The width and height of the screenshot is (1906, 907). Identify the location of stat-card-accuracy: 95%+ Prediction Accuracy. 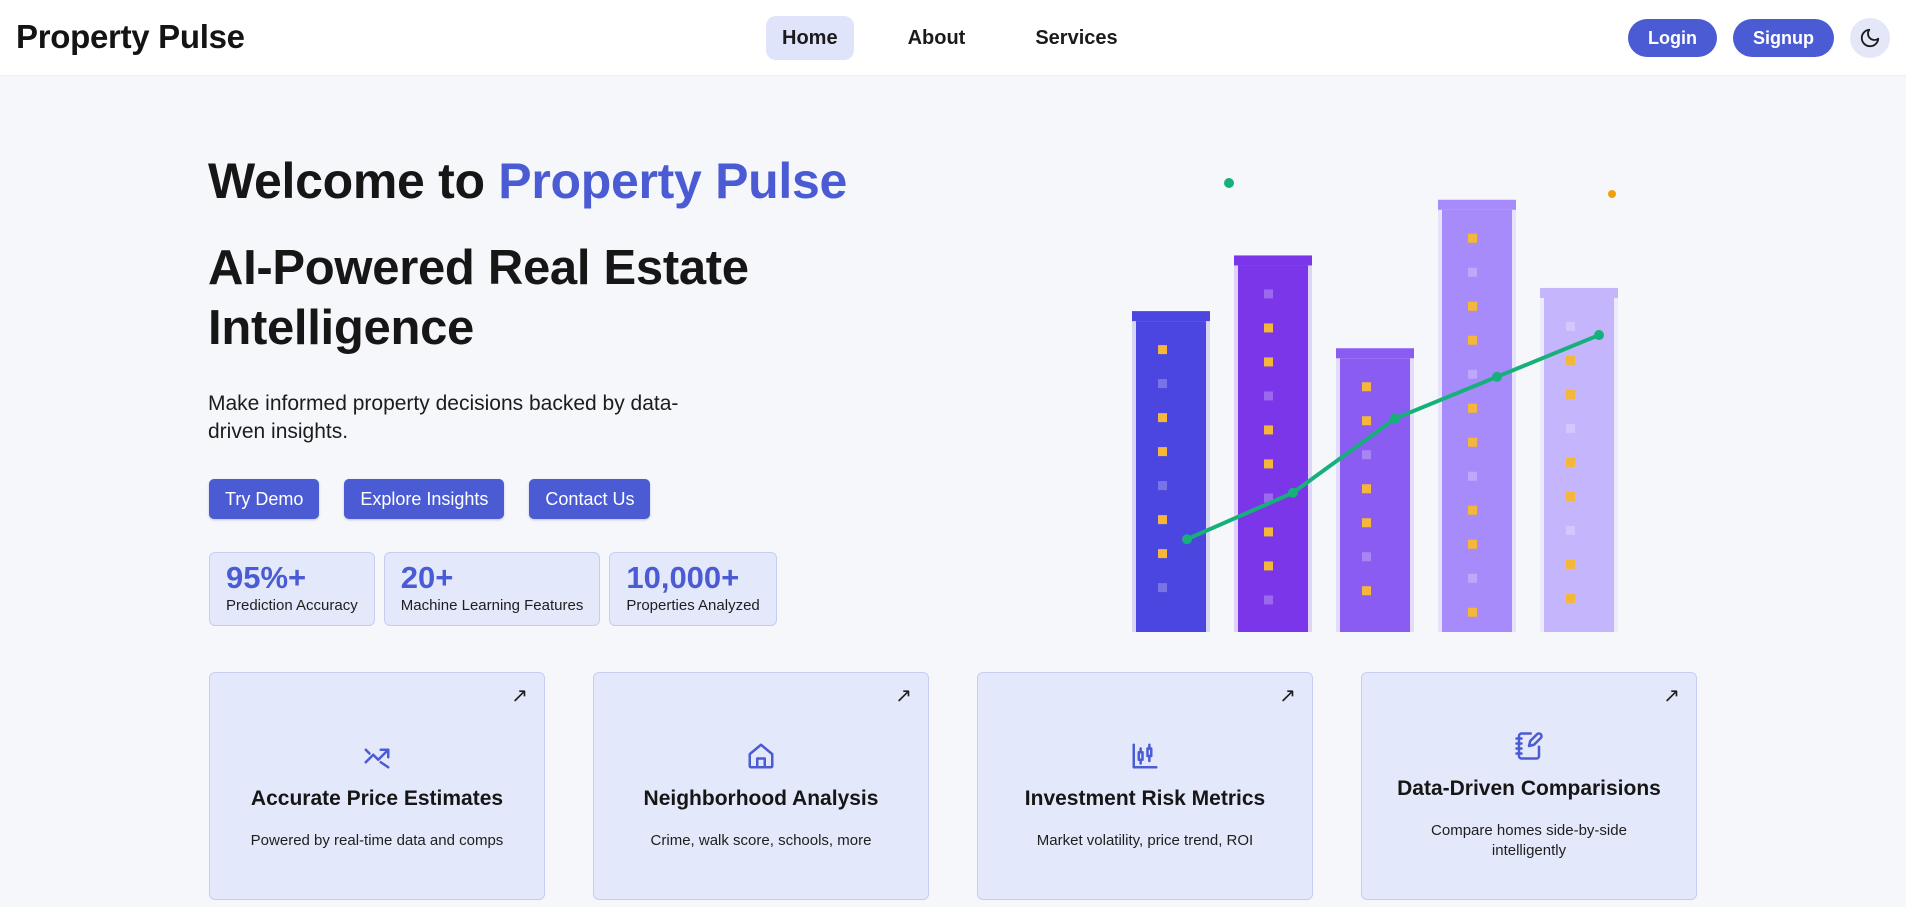
(292, 589).